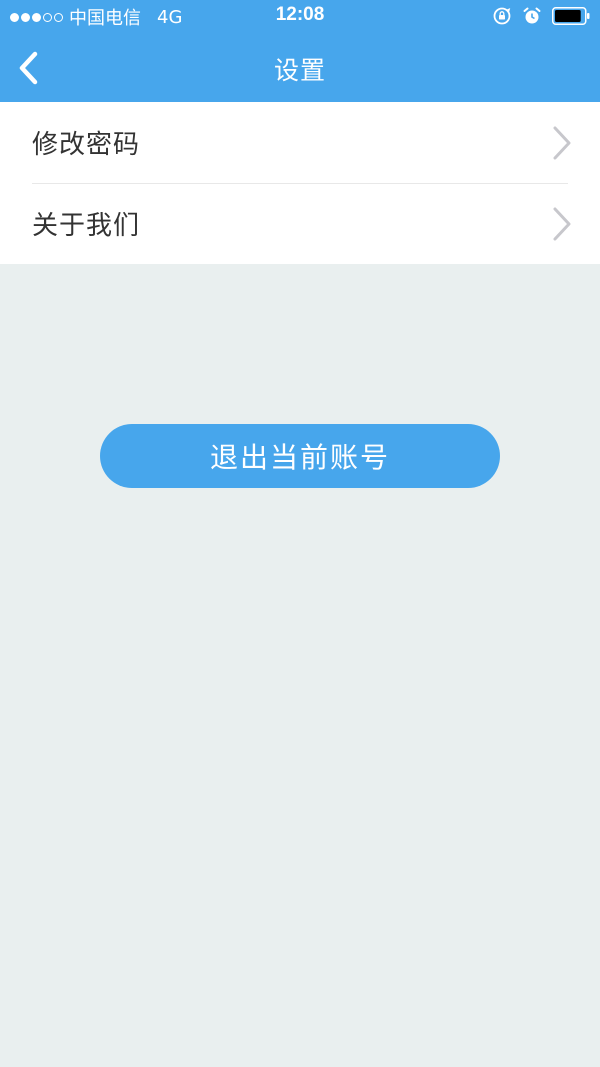 The height and width of the screenshot is (1067, 600). Describe the element at coordinates (300, 17) in the screenshot. I see `status-bar: 中国电信 4G 12:08` at that location.